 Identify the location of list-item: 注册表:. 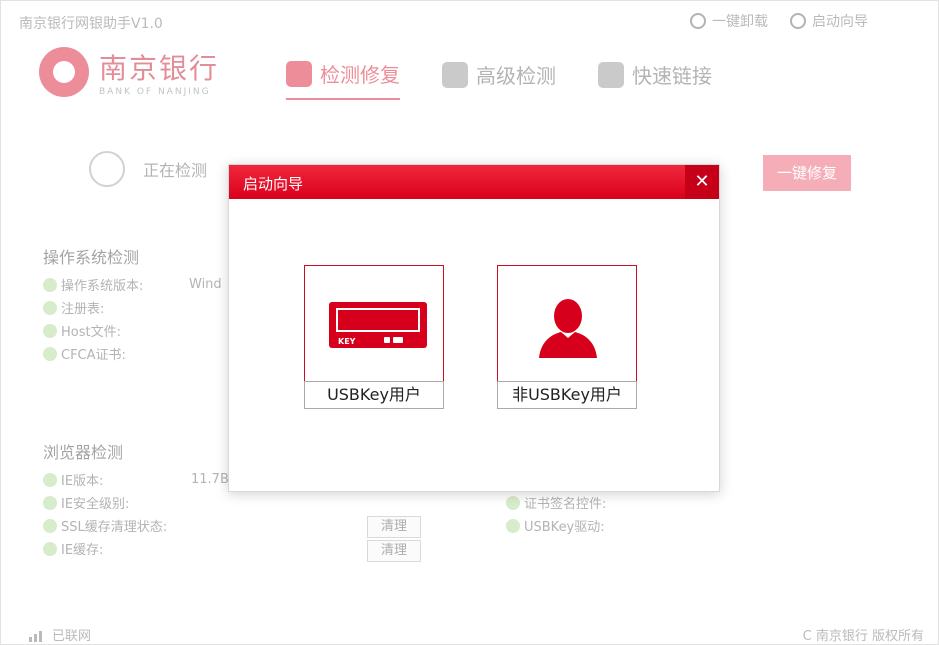
(93, 307).